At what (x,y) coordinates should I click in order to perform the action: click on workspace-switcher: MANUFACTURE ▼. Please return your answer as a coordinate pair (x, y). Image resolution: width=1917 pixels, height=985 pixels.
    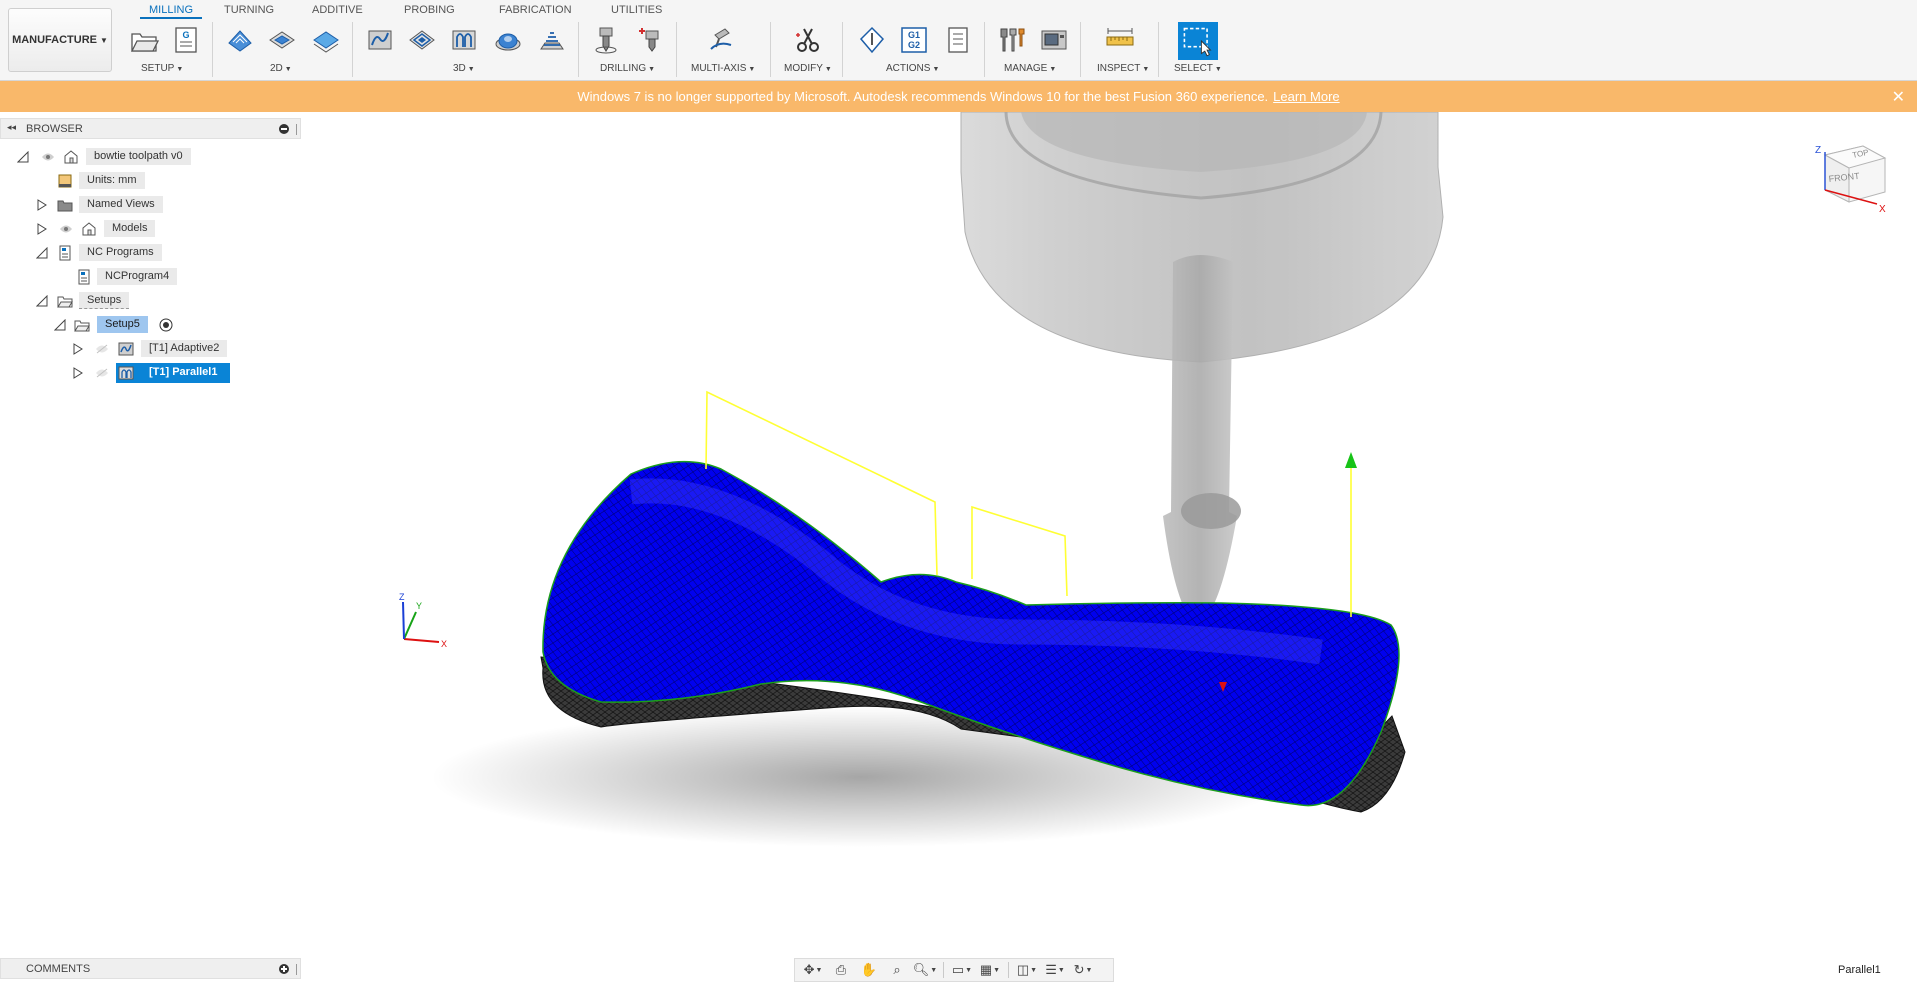
    Looking at the image, I should click on (60, 40).